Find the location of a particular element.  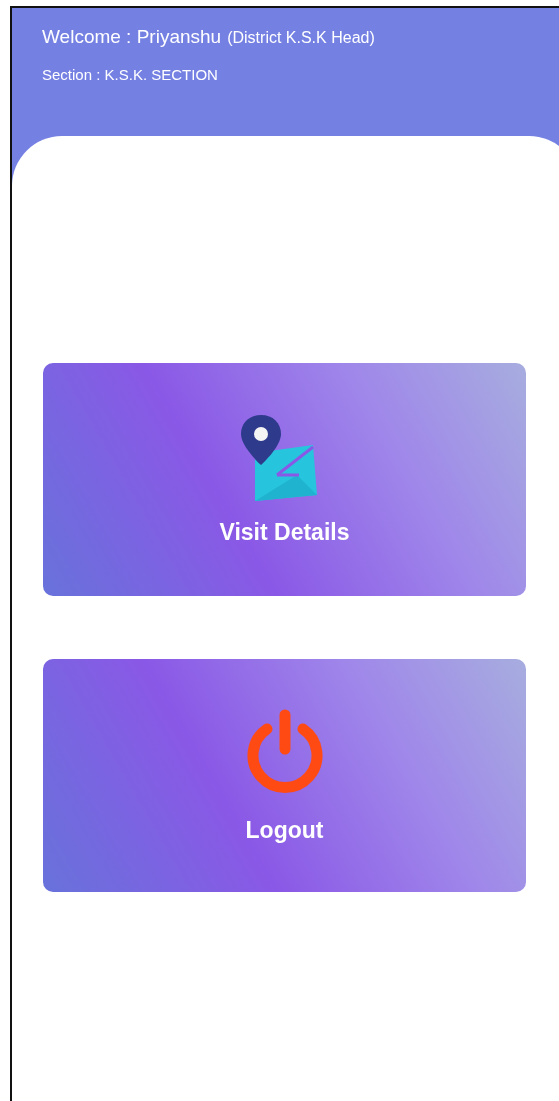

role-text: (District K.S.K Head) is located at coordinates (301, 38).